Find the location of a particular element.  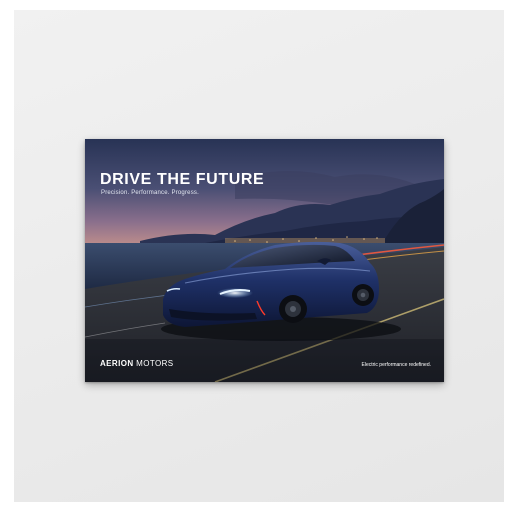

brand-name-bold: AERION is located at coordinates (117, 363).